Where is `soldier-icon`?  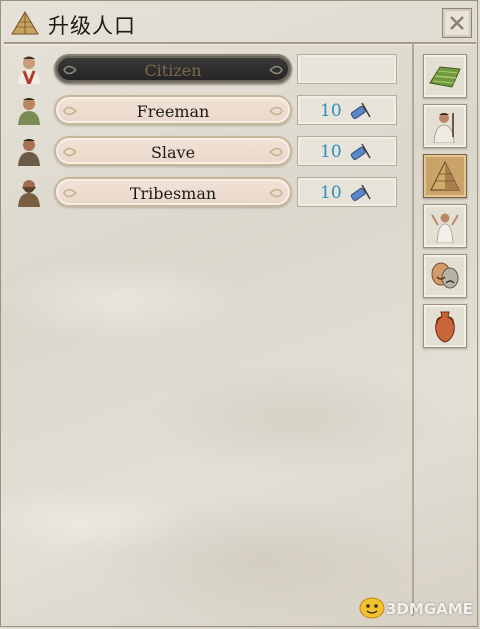 soldier-icon is located at coordinates (444, 128).